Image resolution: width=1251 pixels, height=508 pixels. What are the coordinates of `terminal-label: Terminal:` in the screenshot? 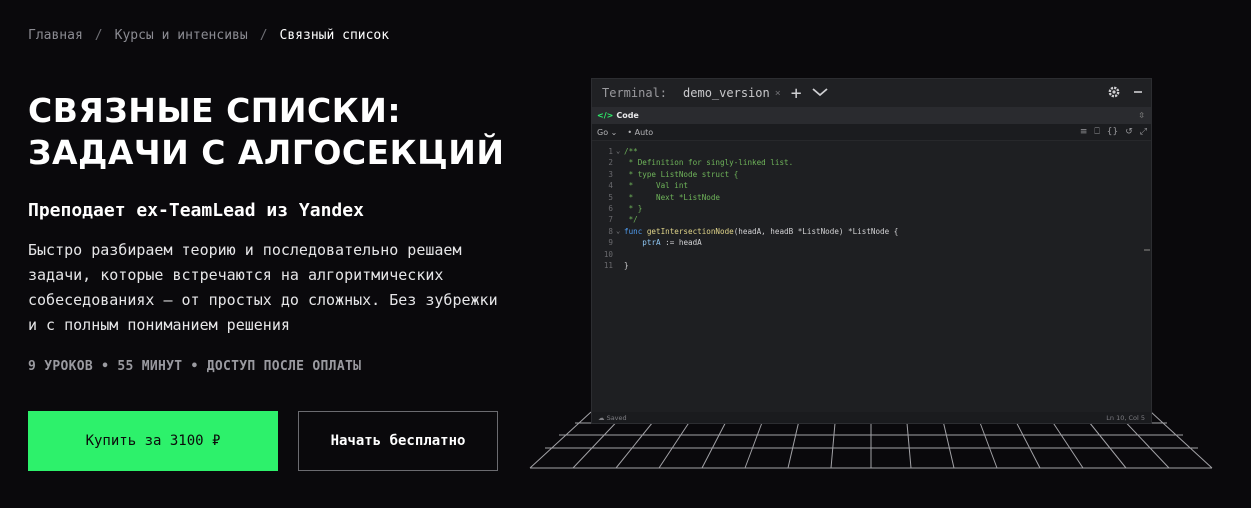 It's located at (635, 93).